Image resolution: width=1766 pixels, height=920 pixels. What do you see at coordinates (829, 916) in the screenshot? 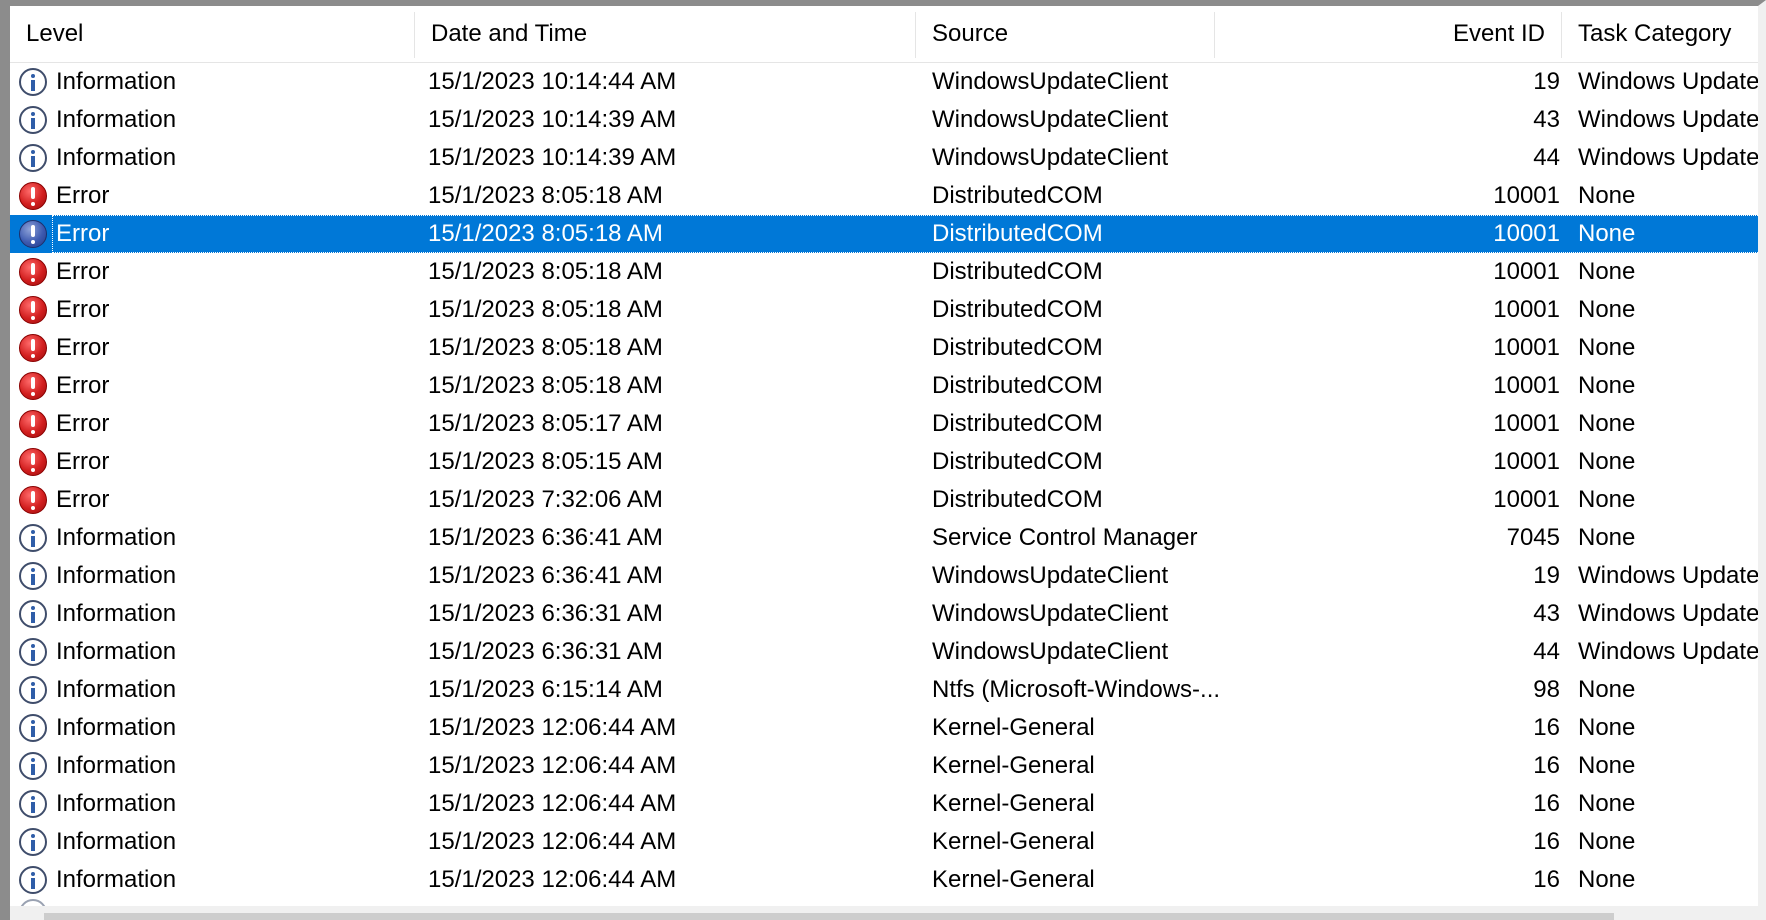
I see `horizontal-scrollbar-thumb` at bounding box center [829, 916].